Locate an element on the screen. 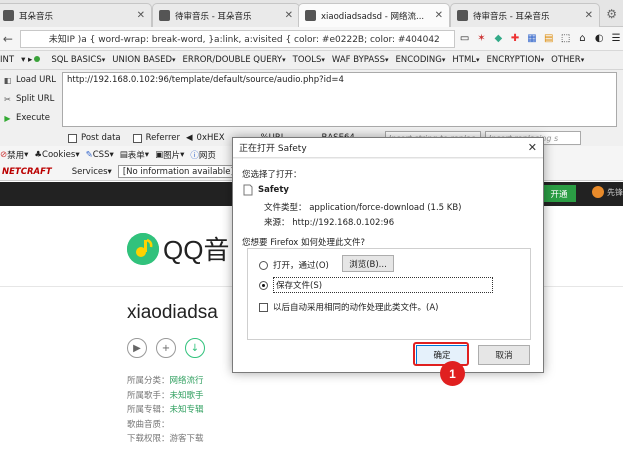 The height and width of the screenshot is (449, 623). meta-row: 歌曲音质： is located at coordinates (148, 424).